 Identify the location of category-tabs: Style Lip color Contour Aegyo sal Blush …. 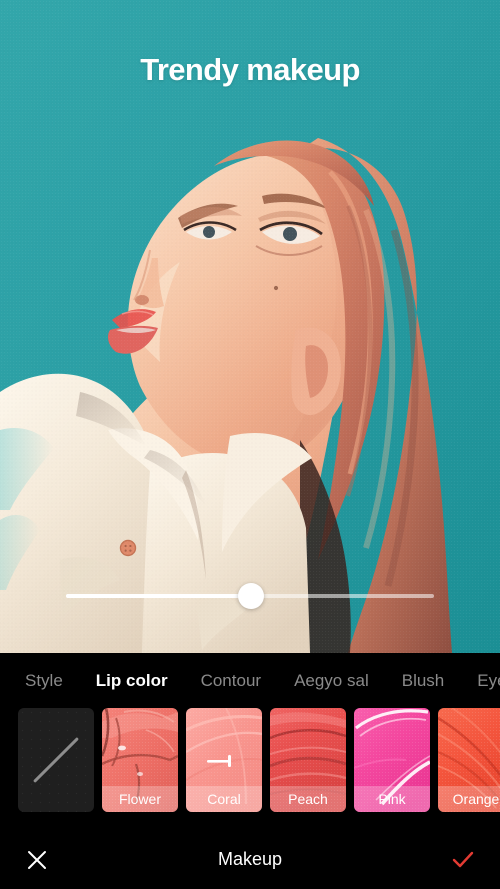
(250, 680).